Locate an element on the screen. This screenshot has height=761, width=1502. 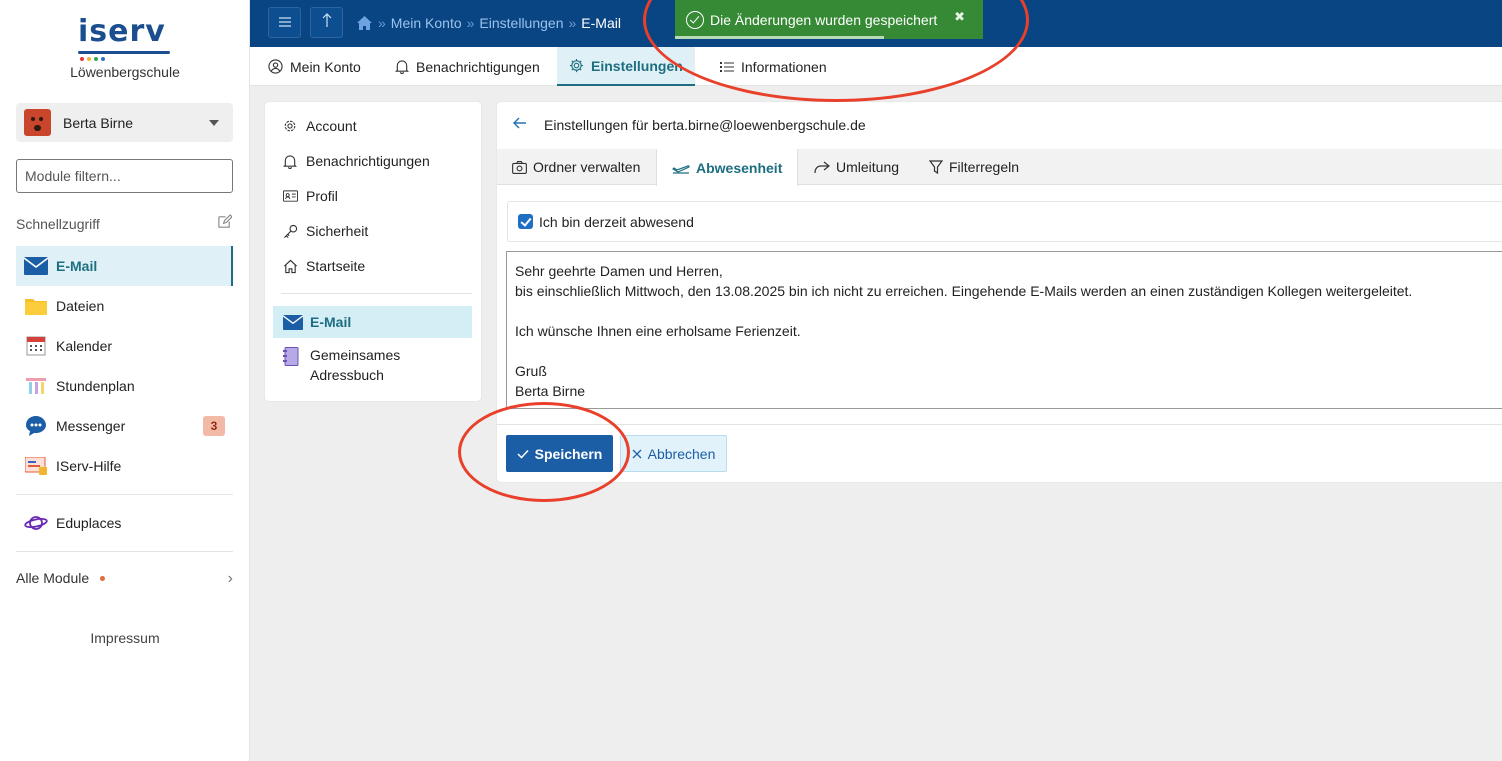
absent-checkbox is located at coordinates (525, 221).